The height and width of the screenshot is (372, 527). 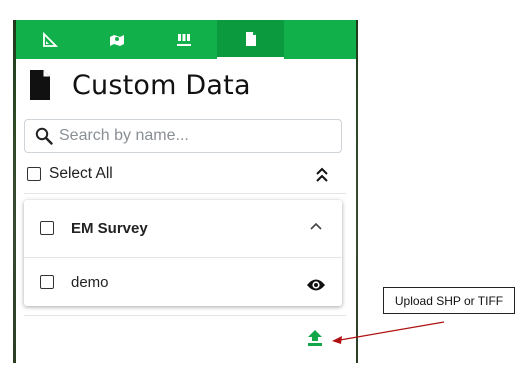 What do you see at coordinates (316, 226) in the screenshot?
I see `chevron-up-icon` at bounding box center [316, 226].